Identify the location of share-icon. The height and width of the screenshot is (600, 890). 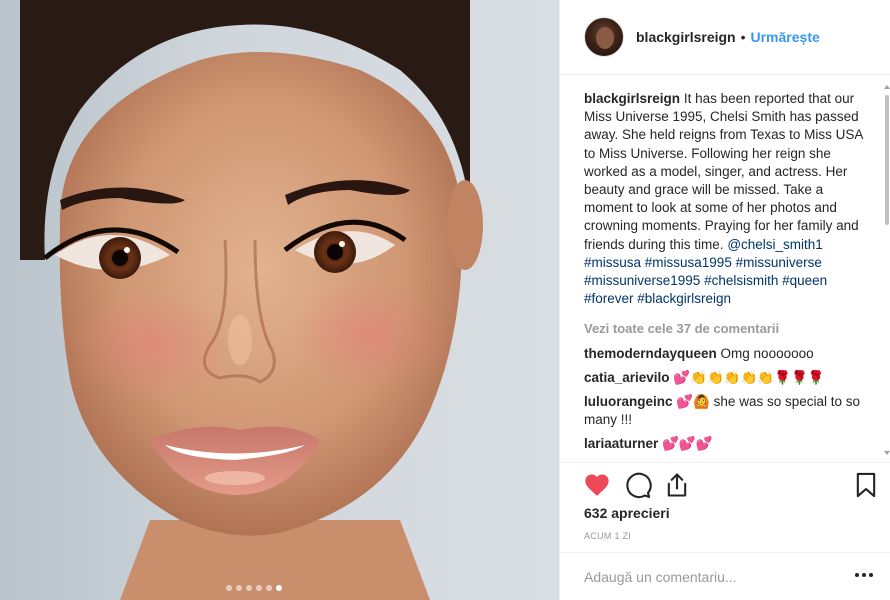
(677, 485).